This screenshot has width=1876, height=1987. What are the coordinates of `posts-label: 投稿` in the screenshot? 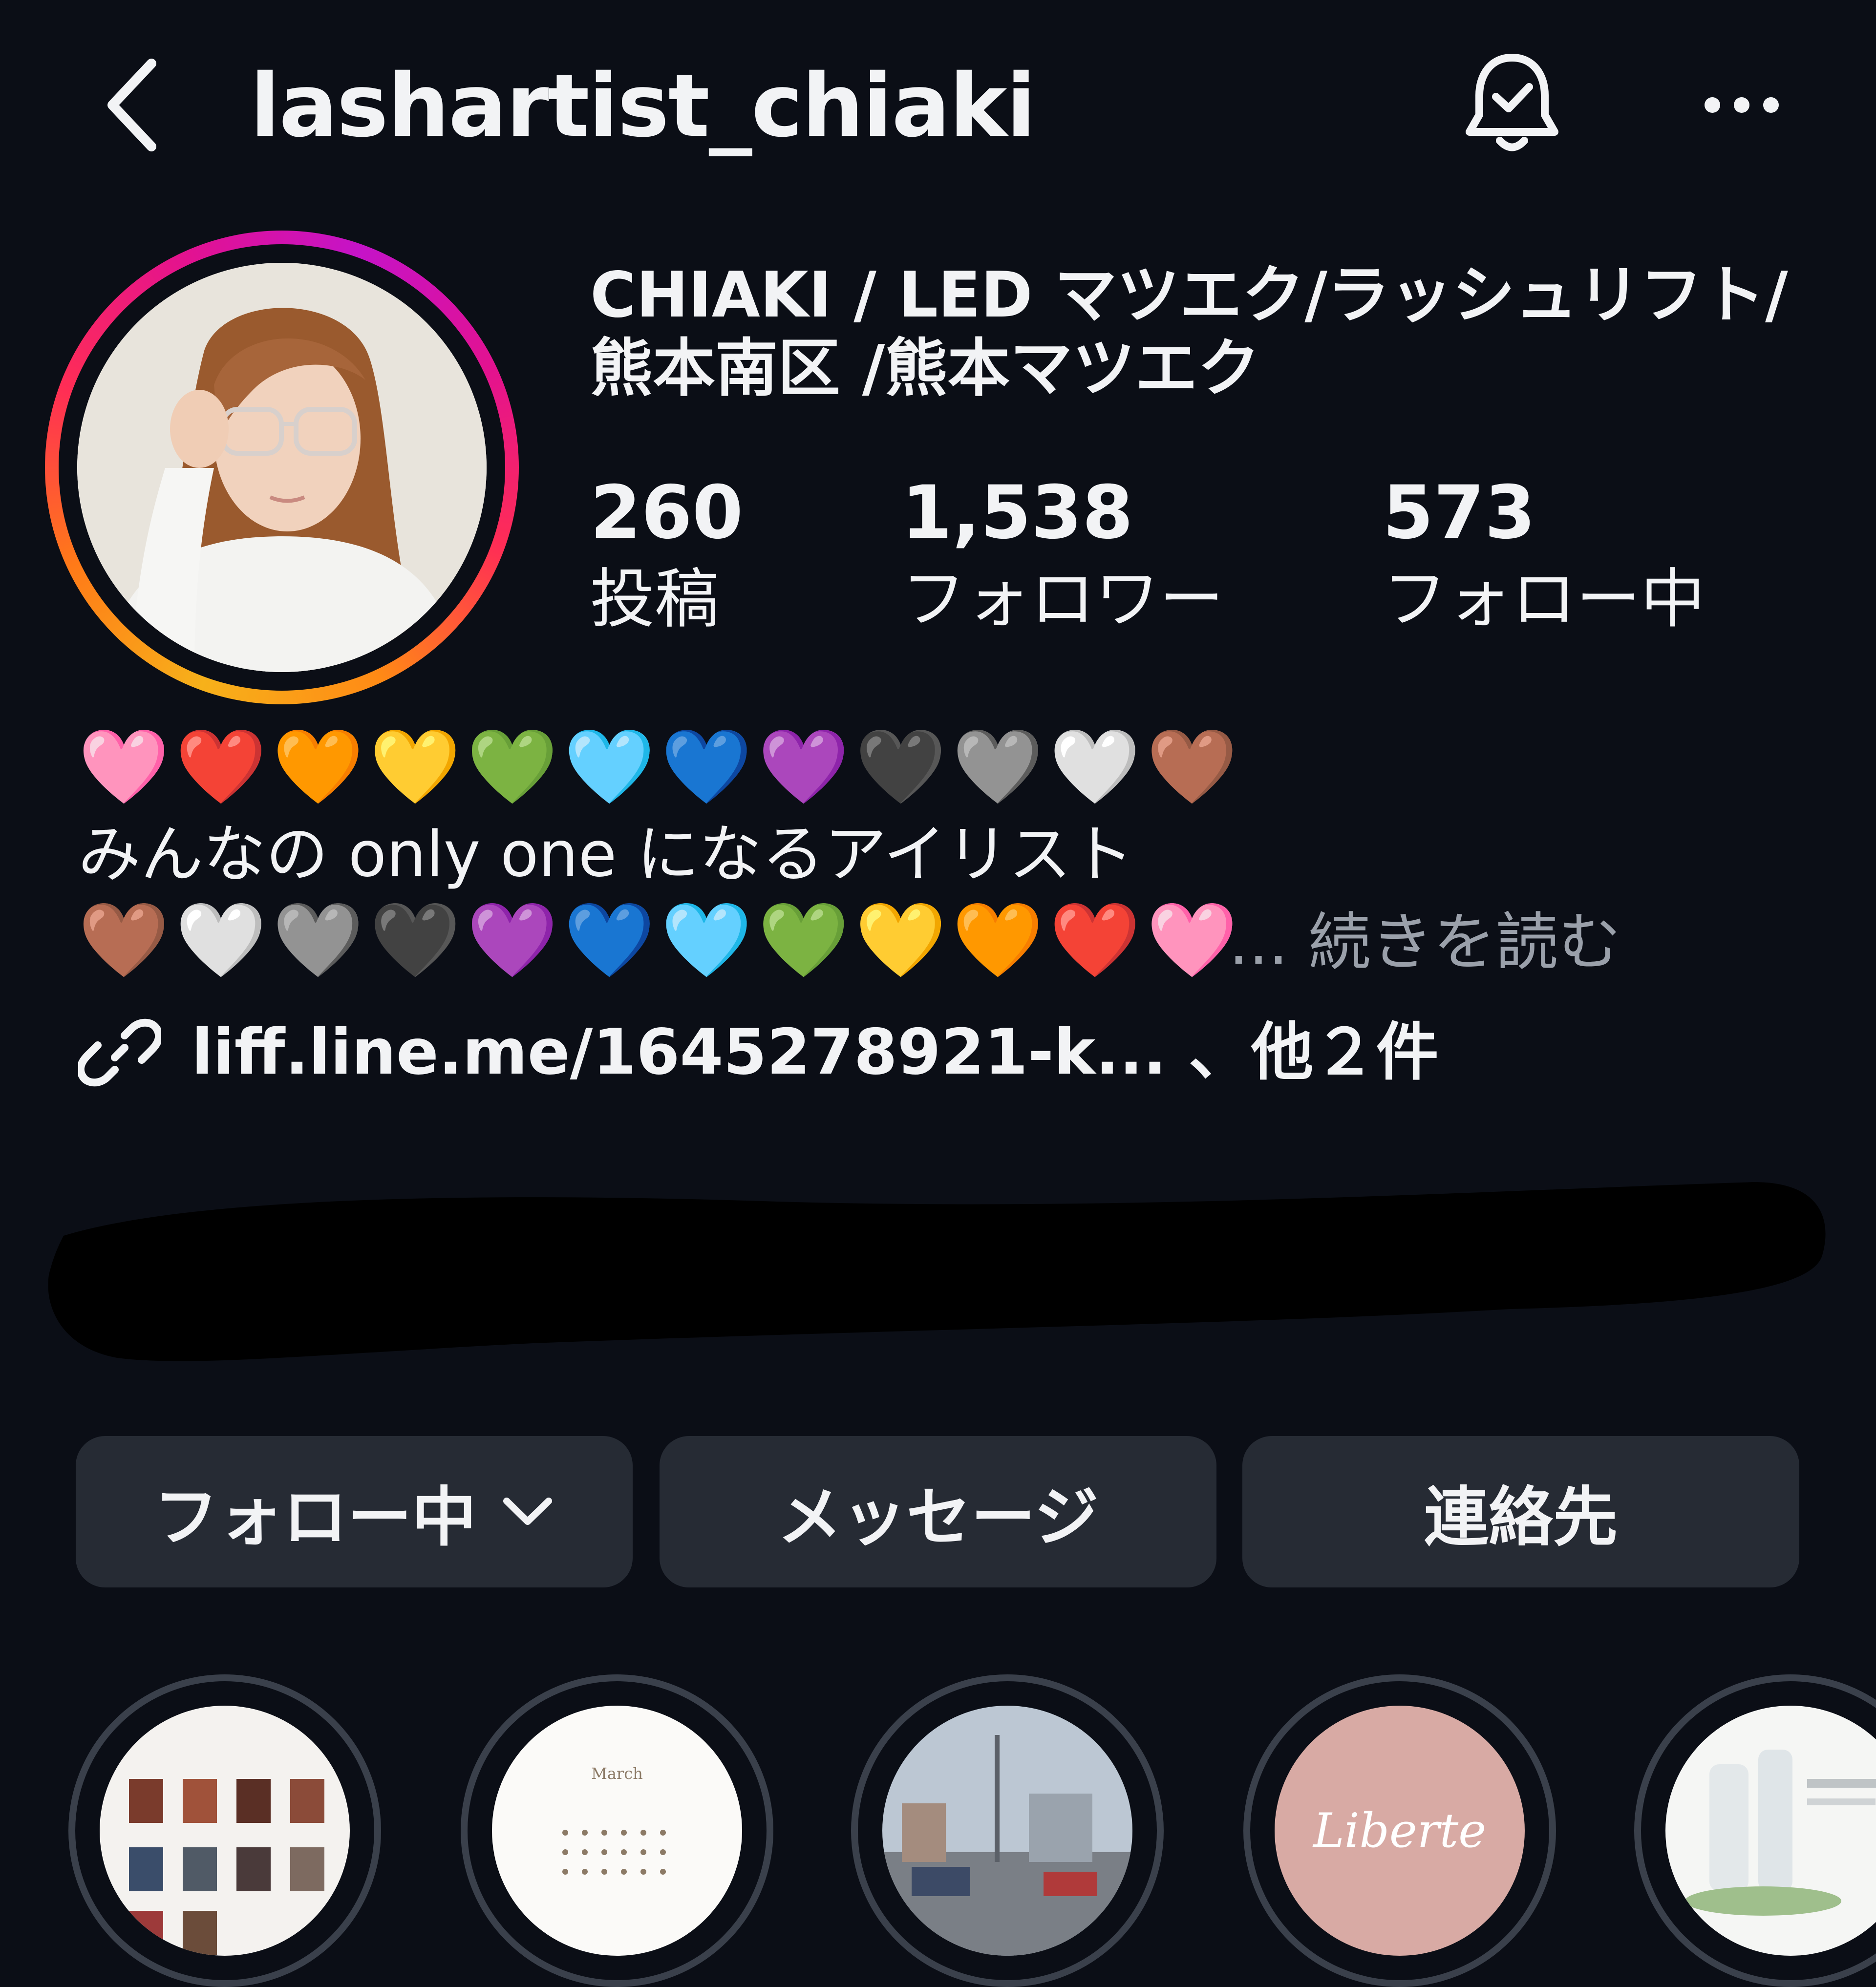 It's located at (654, 599).